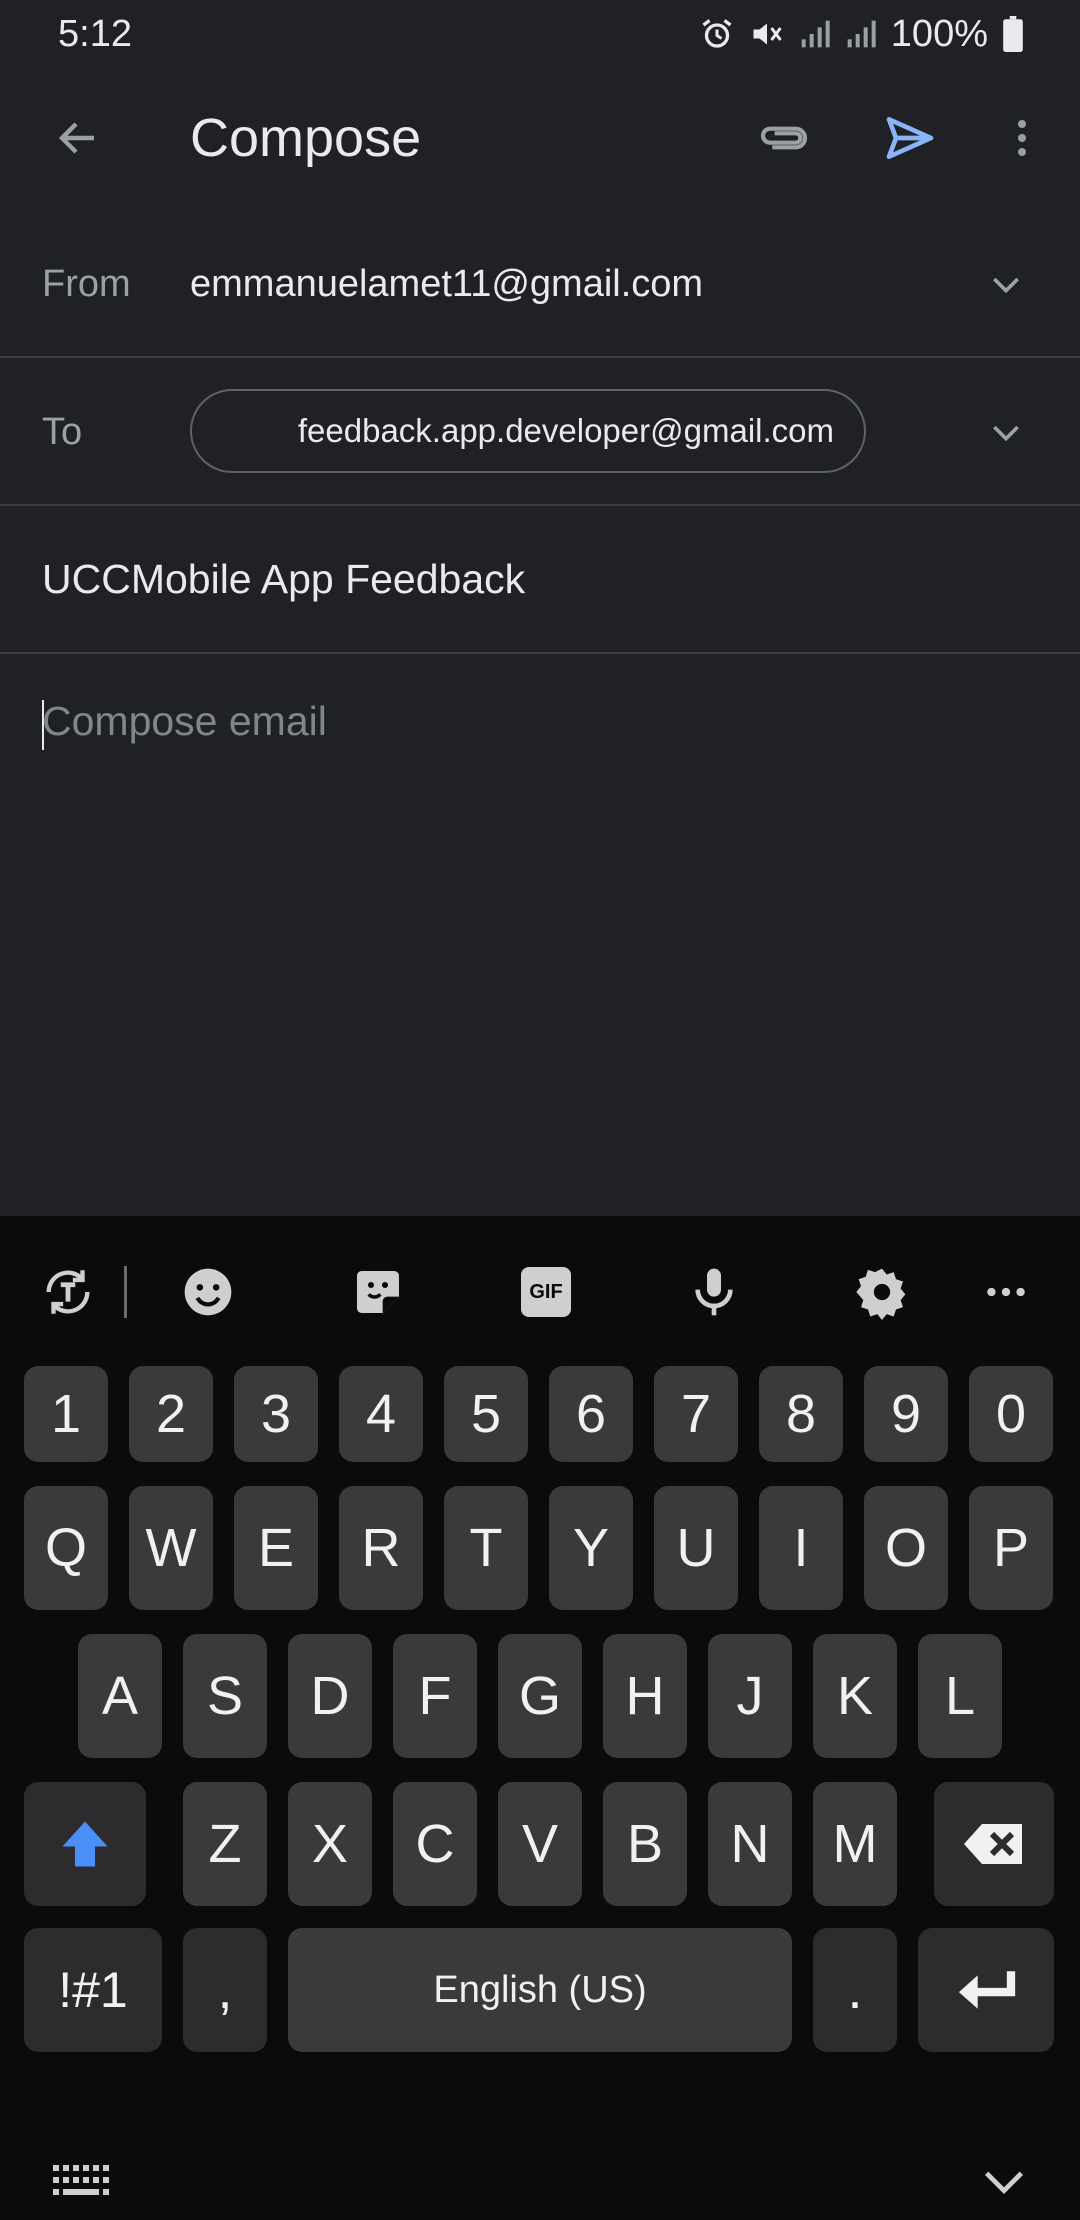 The width and height of the screenshot is (1080, 2220). I want to click on shift-key, so click(85, 1844).